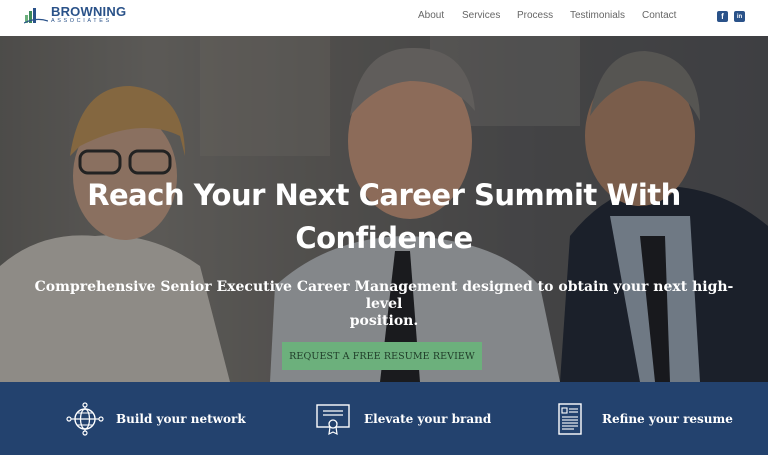 This screenshot has height=455, width=768. What do you see at coordinates (667, 419) in the screenshot?
I see `feature-label-resume: Refine your resume` at bounding box center [667, 419].